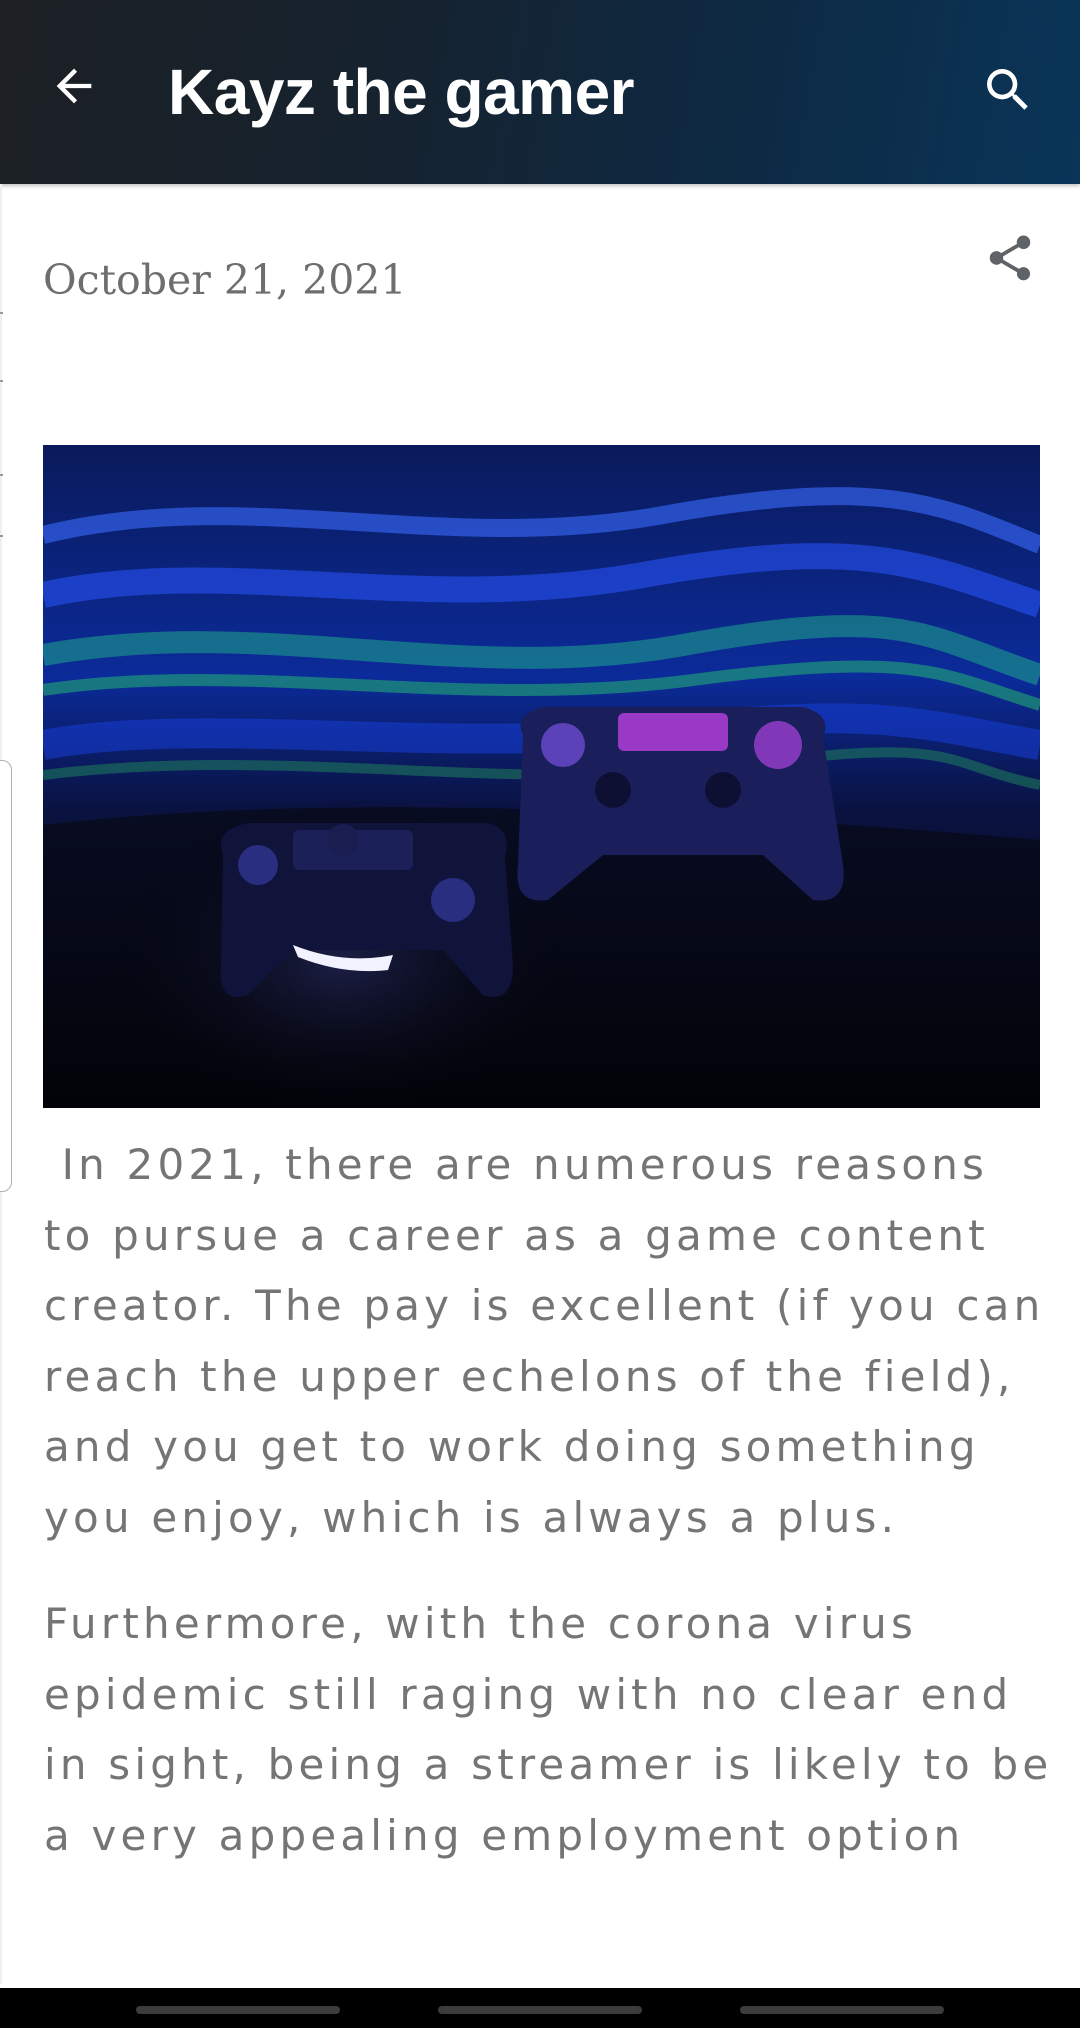 Image resolution: width=1080 pixels, height=2028 pixels. I want to click on share-button, so click(1010, 260).